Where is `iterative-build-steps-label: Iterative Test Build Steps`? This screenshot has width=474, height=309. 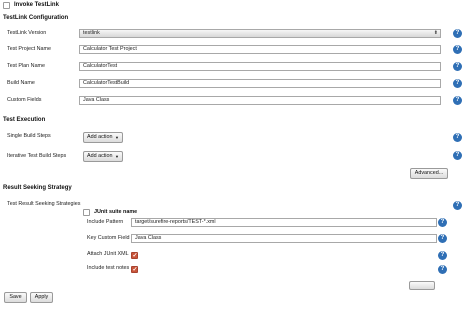
iterative-build-steps-label: Iterative Test Build Steps is located at coordinates (37, 156).